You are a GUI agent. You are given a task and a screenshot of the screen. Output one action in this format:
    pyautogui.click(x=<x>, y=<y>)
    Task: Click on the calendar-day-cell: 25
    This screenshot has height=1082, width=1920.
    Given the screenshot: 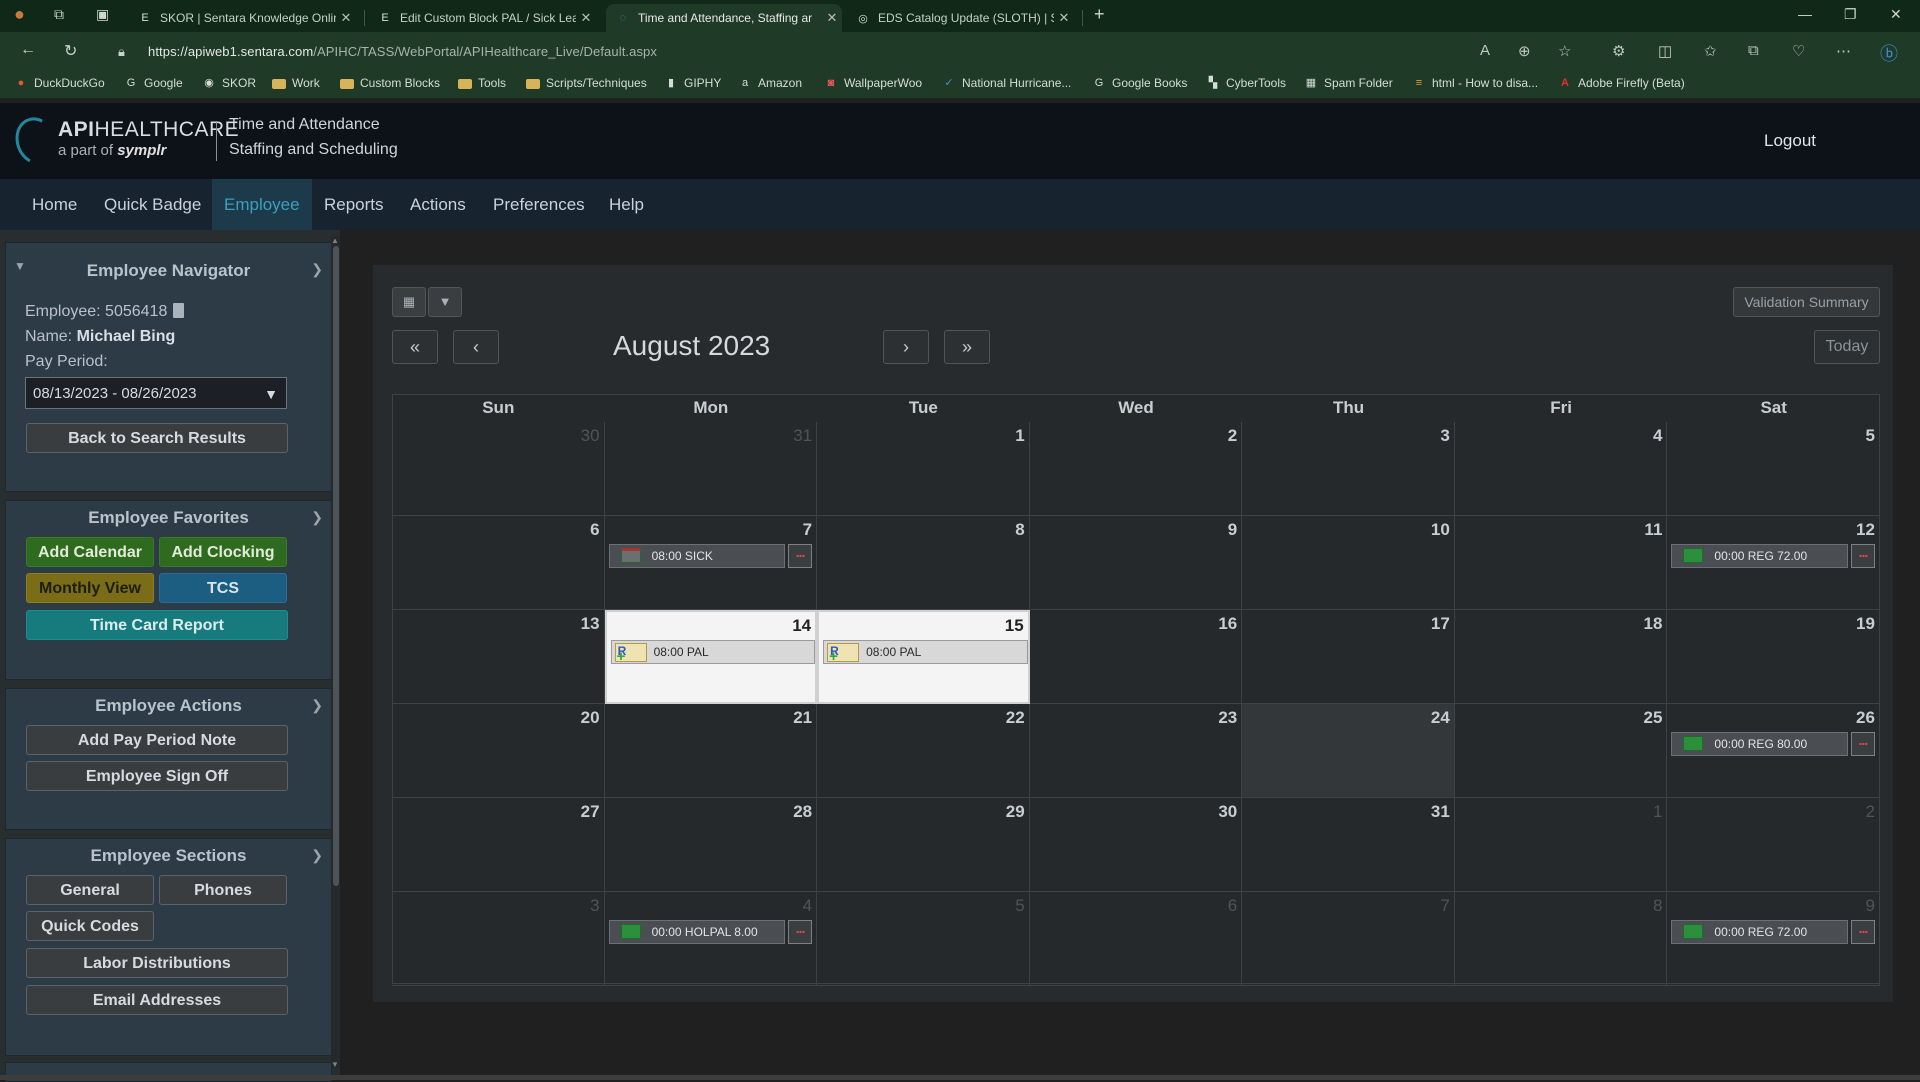 What is the action you would take?
    pyautogui.click(x=1561, y=751)
    